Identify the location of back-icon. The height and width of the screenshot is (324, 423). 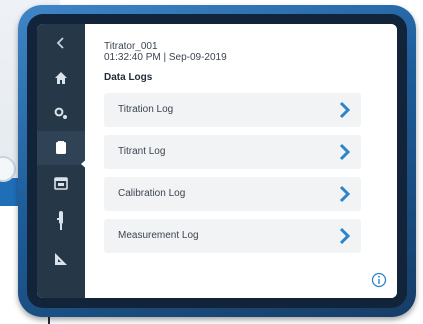
(61, 43).